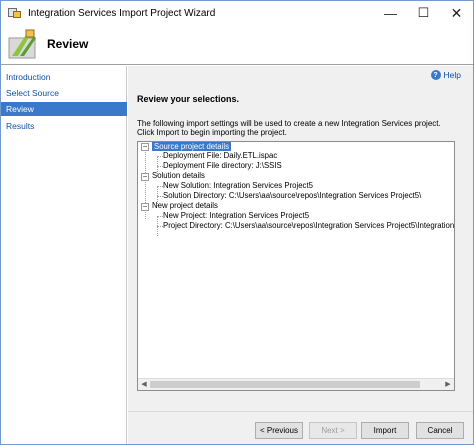 The height and width of the screenshot is (445, 474). I want to click on nav-item-select-source: Select Source, so click(64, 93).